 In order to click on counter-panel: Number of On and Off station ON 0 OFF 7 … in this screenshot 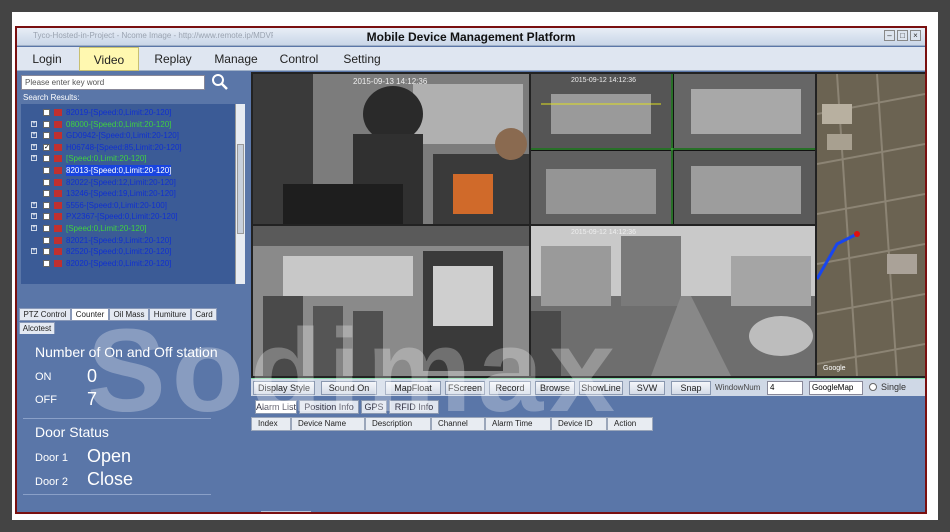, I will do `click(133, 423)`.